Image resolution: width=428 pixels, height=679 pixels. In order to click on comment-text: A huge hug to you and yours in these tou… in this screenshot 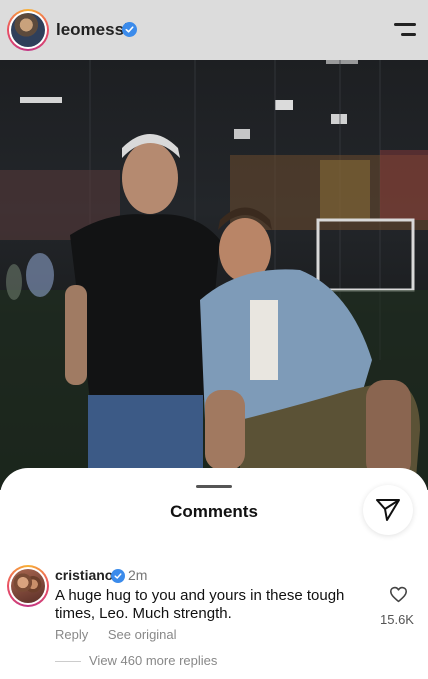, I will do `click(200, 604)`.